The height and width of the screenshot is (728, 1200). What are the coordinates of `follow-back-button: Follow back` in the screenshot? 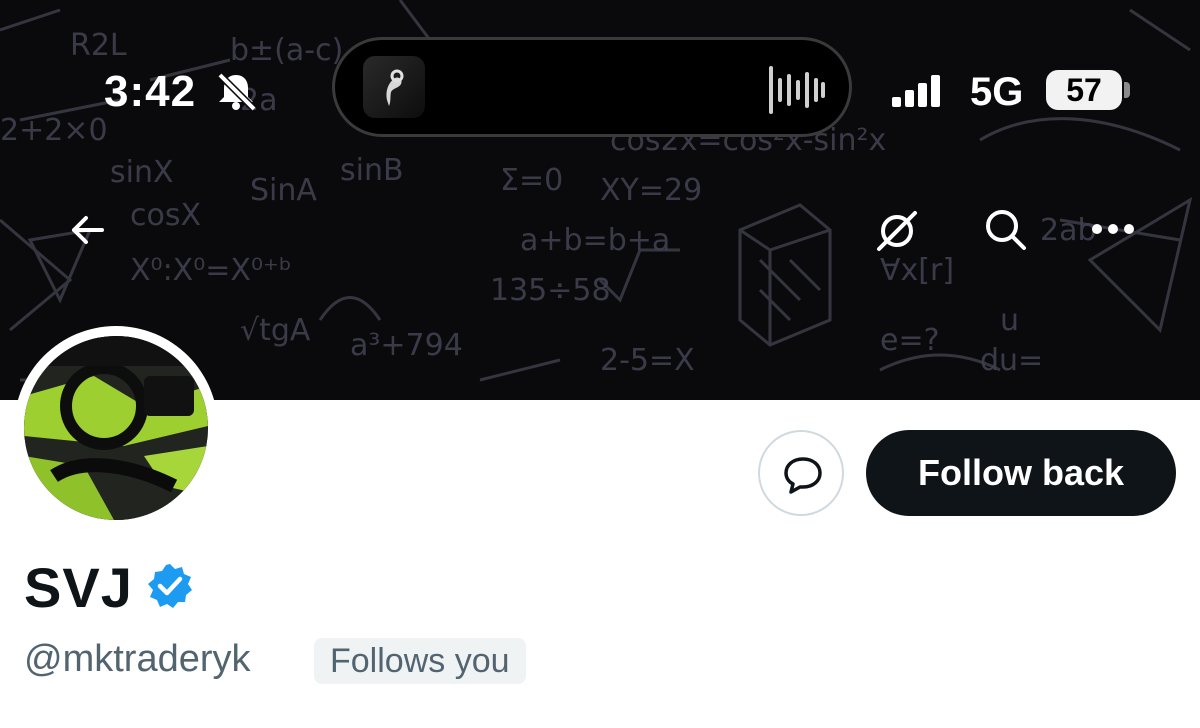 It's located at (1021, 473).